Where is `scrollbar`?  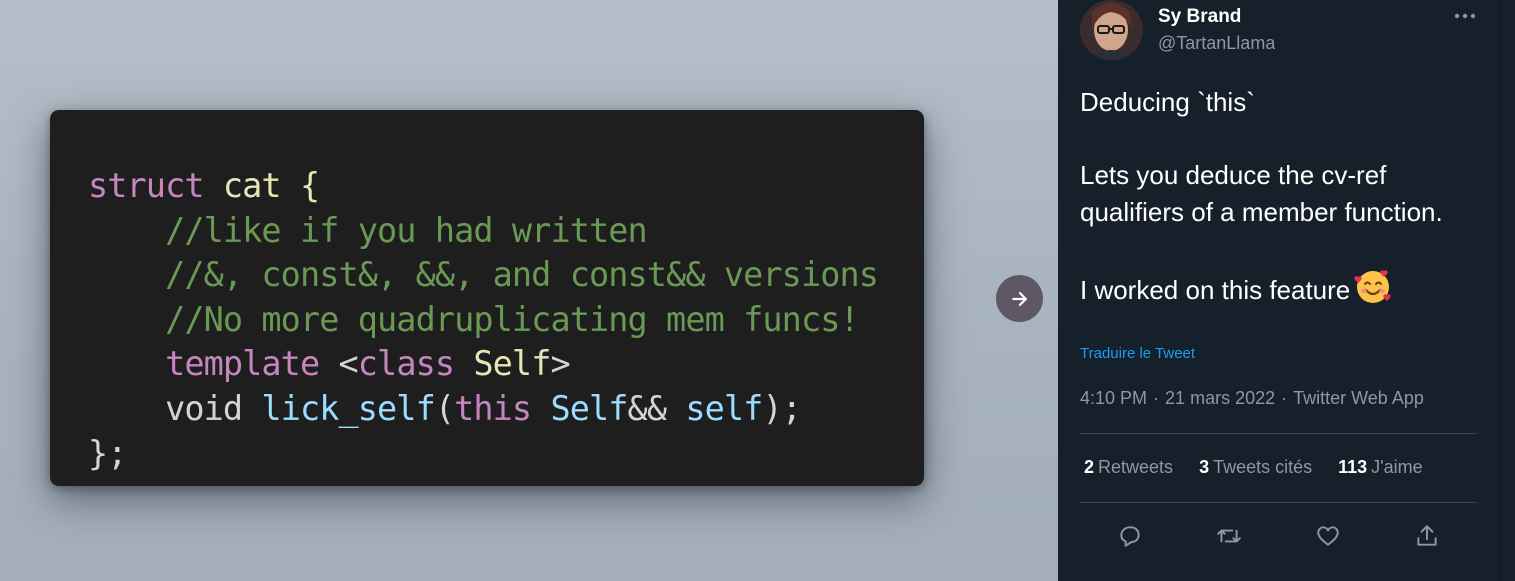 scrollbar is located at coordinates (1507, 290).